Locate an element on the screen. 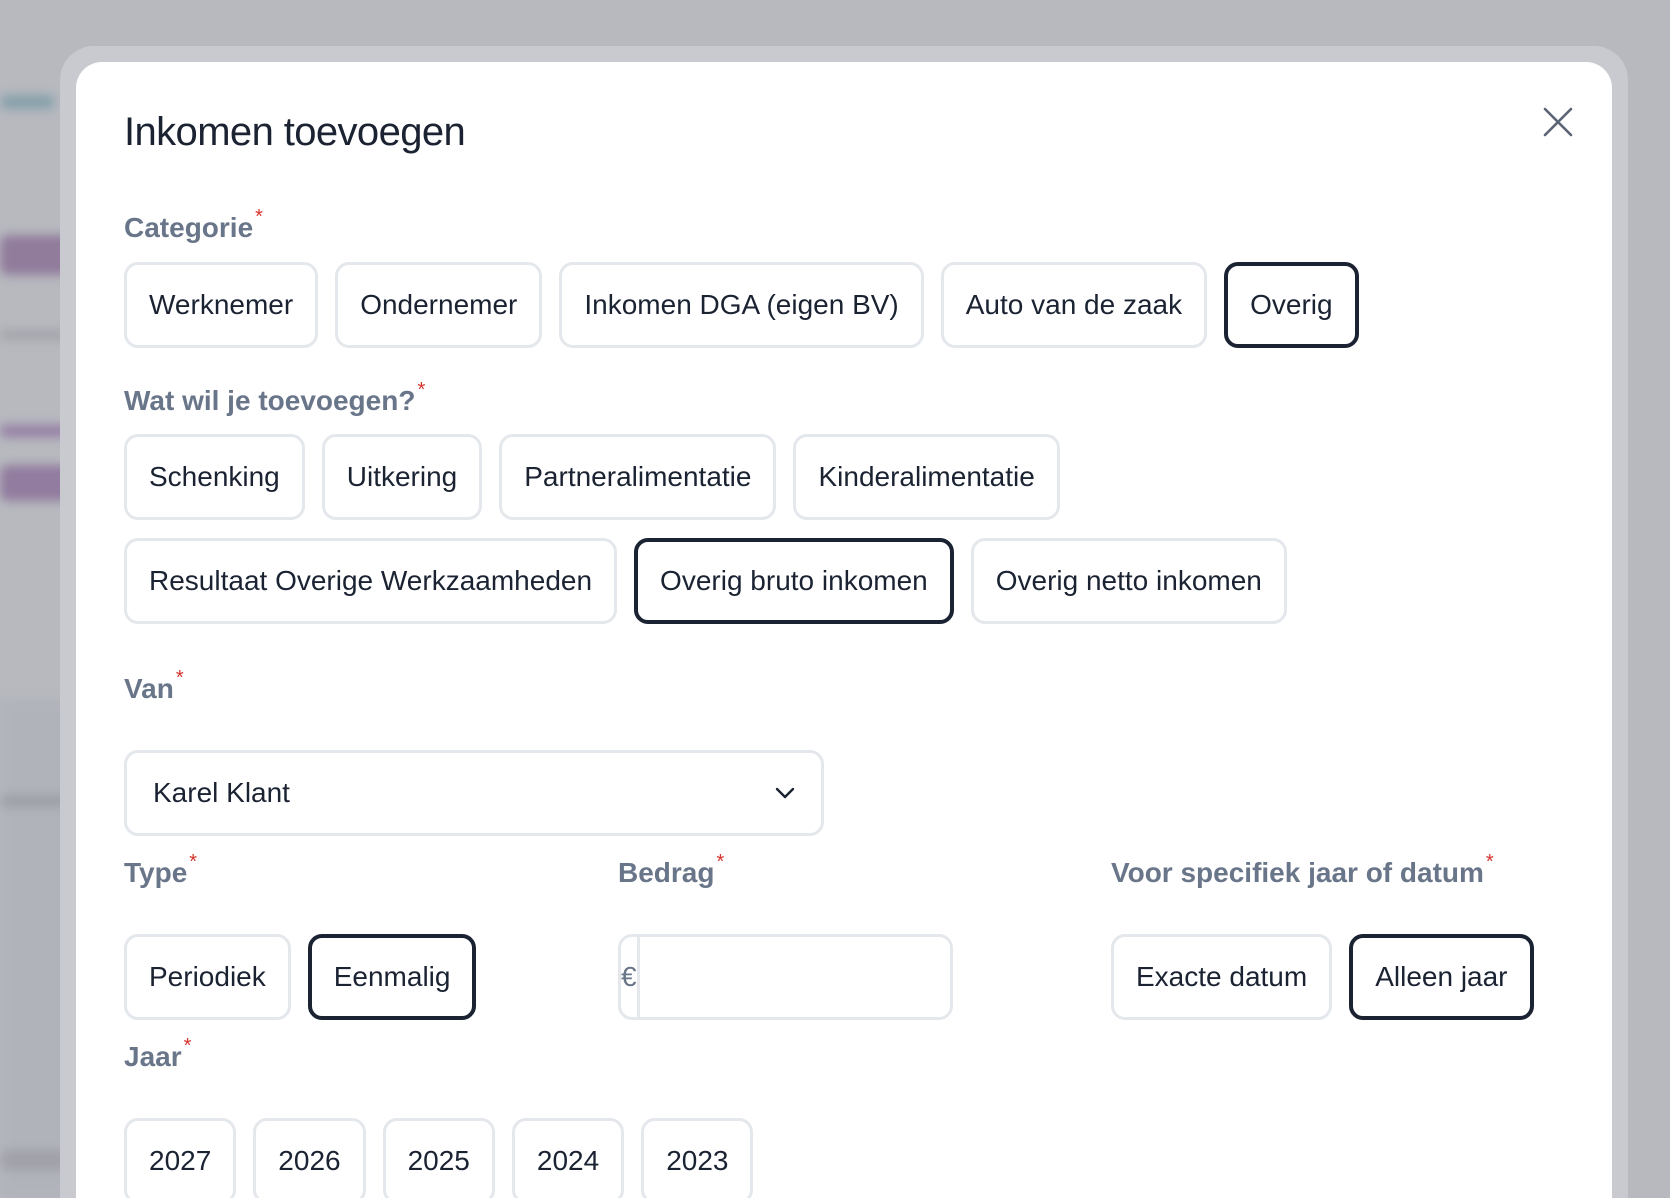 The image size is (1670, 1198). wat-label: Wat wil je toevoegen? * is located at coordinates (275, 397).